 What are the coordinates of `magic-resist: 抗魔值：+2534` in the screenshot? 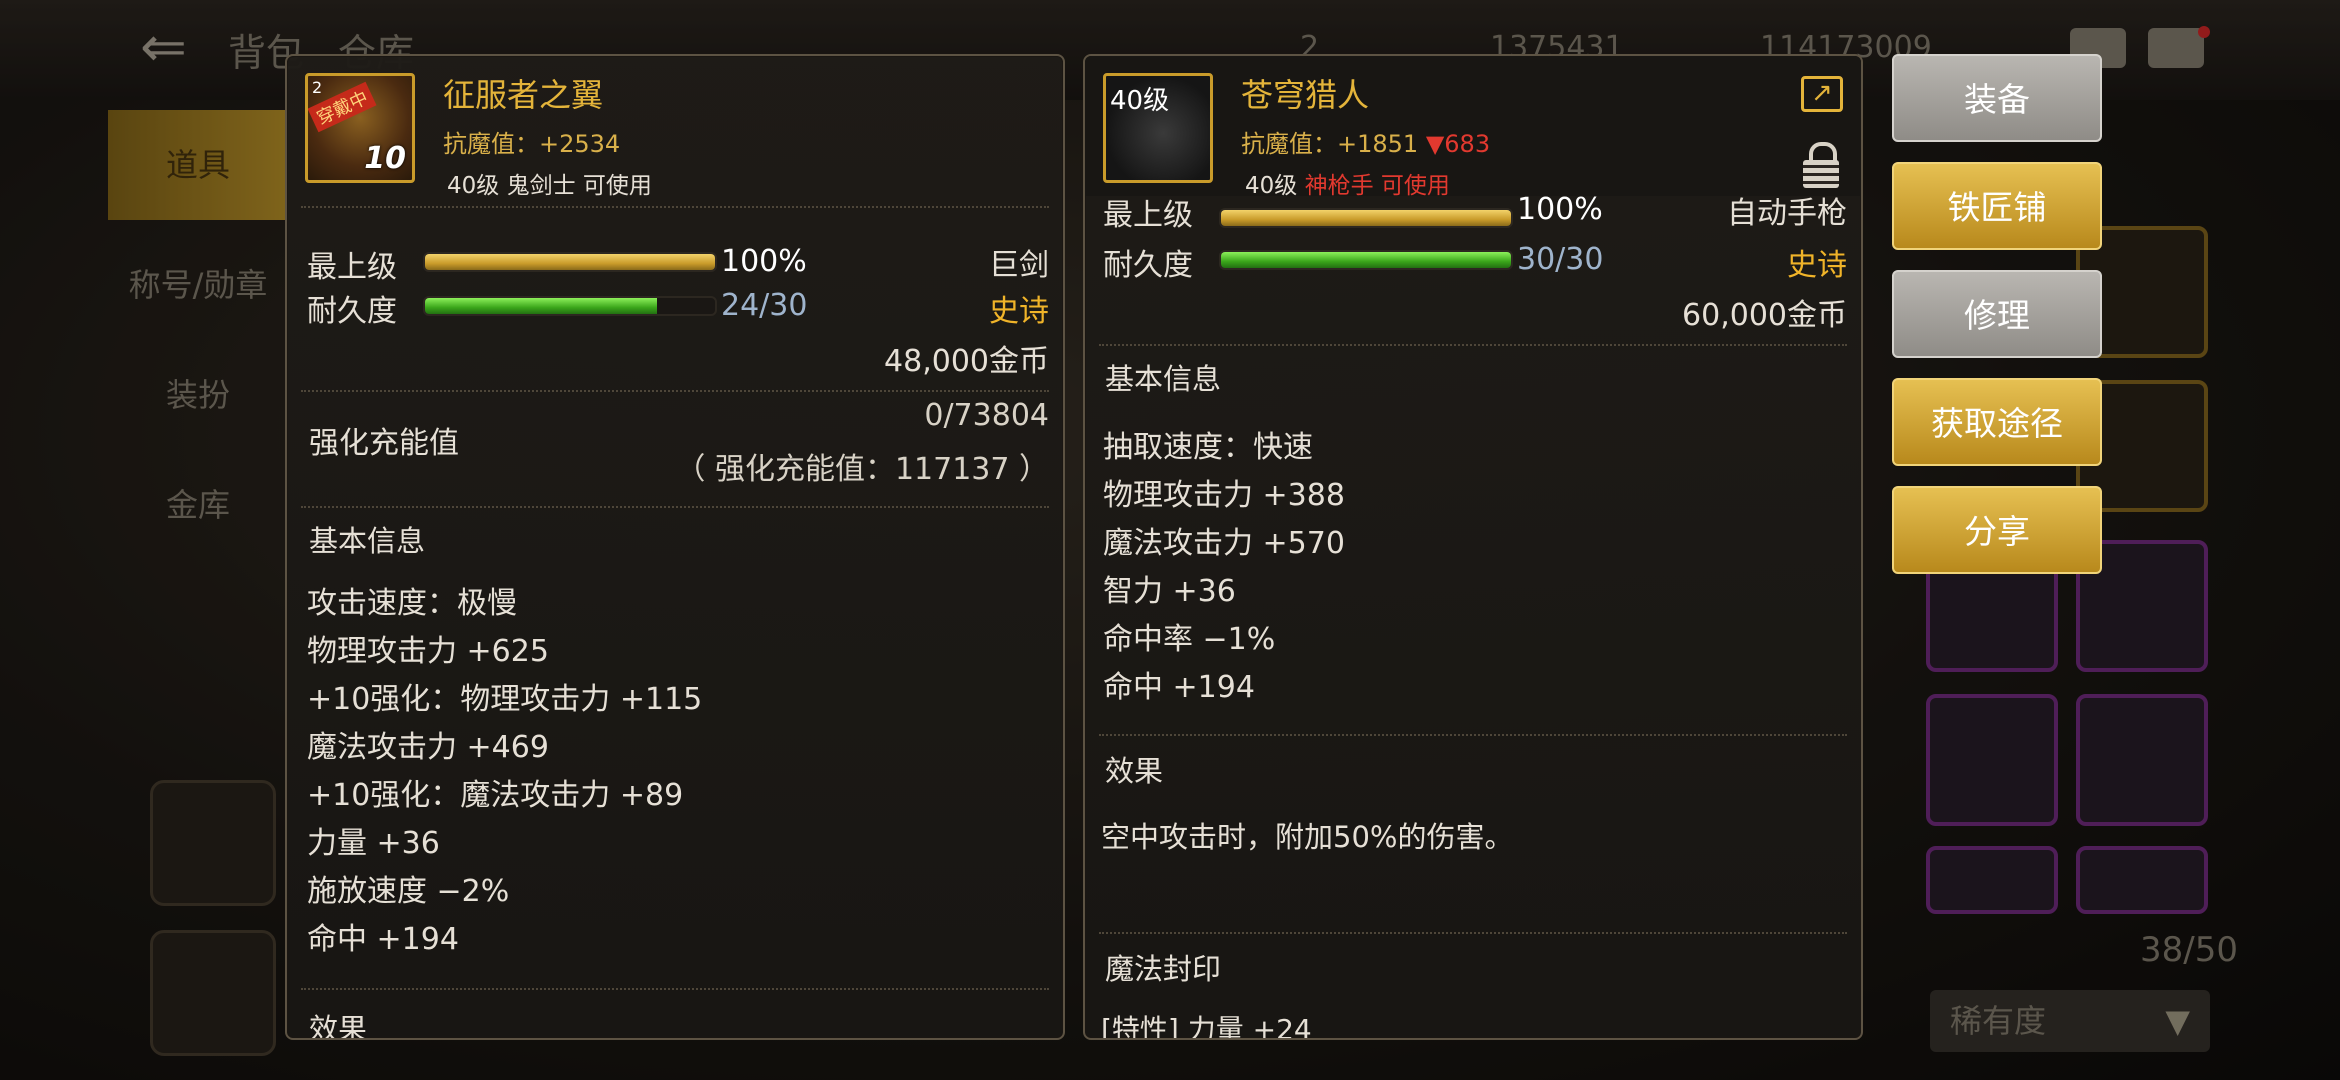 It's located at (532, 144).